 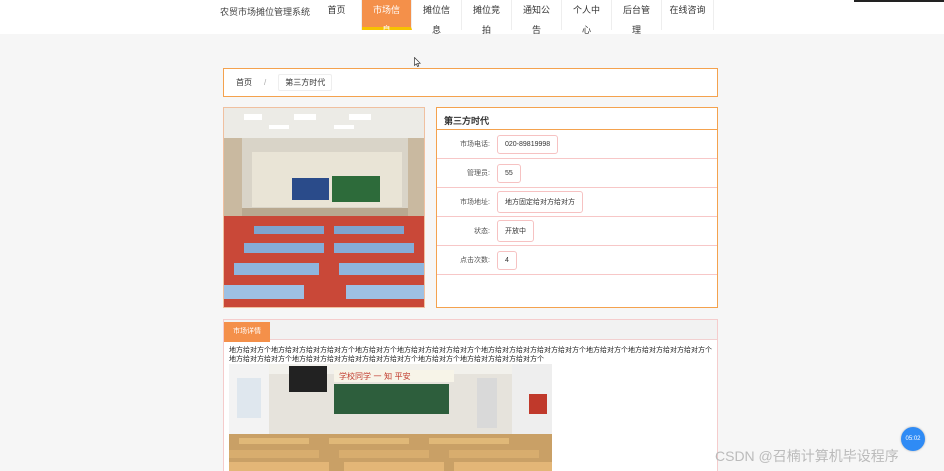 I want to click on mouse-cursor-icon, so click(x=417, y=62).